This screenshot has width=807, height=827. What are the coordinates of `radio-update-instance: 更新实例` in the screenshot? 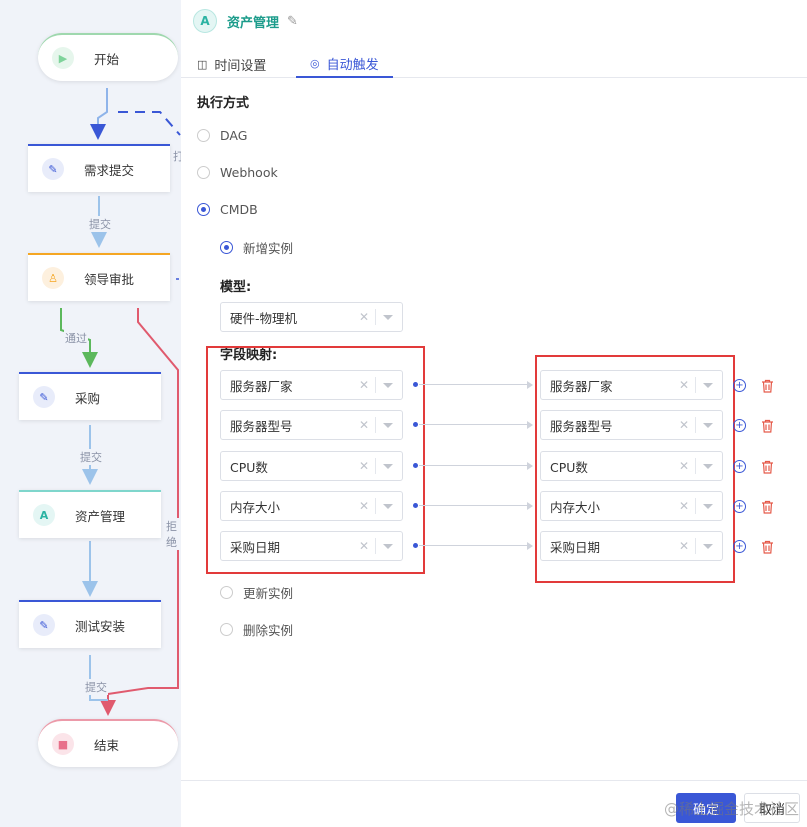 It's located at (256, 592).